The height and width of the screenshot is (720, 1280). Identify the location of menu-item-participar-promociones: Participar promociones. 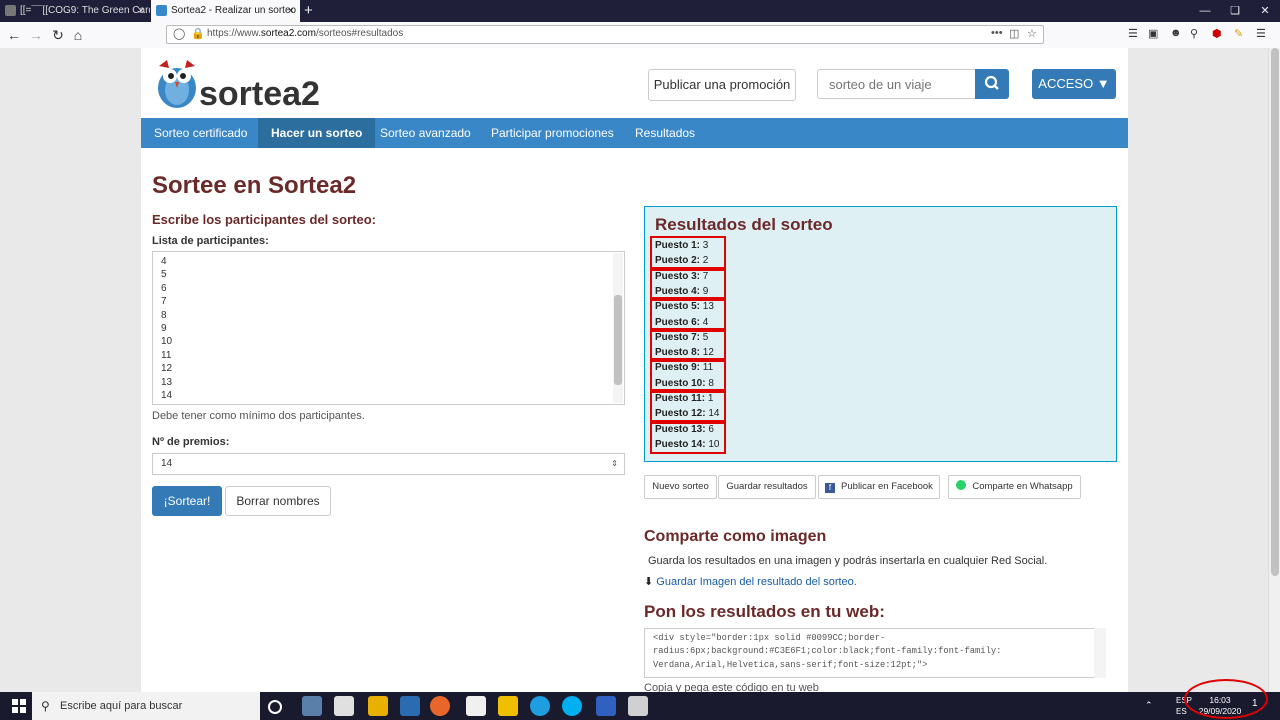
(552, 133).